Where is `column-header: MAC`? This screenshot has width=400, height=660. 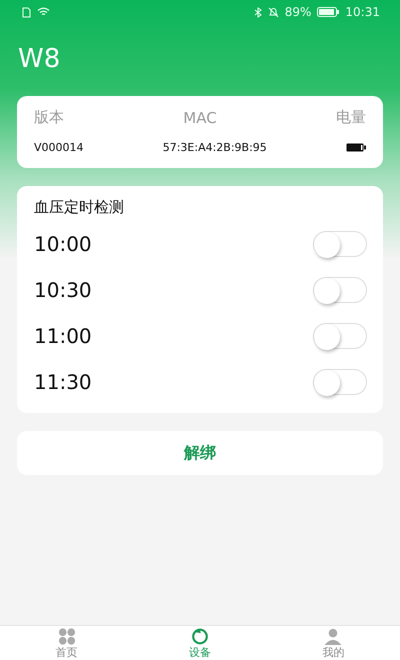 column-header: MAC is located at coordinates (200, 117).